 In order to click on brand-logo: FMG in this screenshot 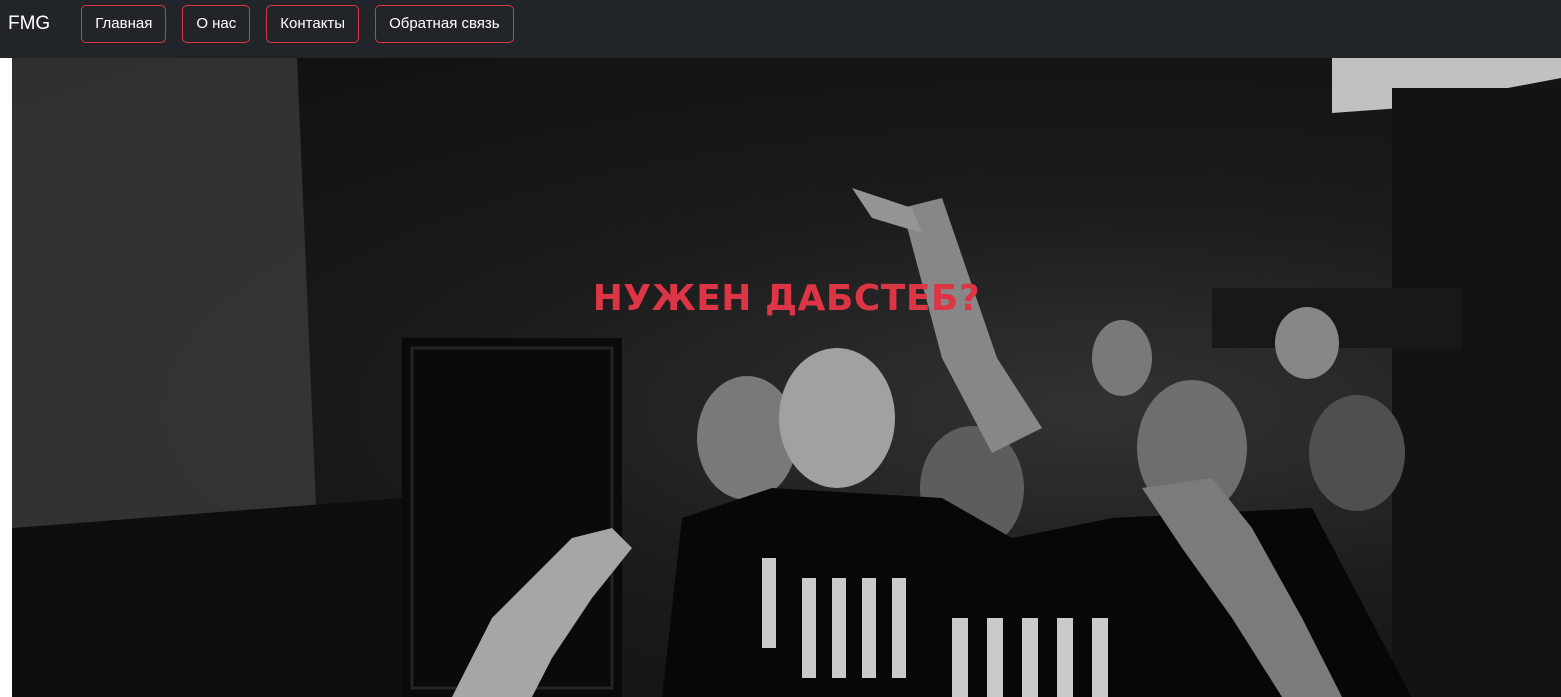, I will do `click(29, 24)`.